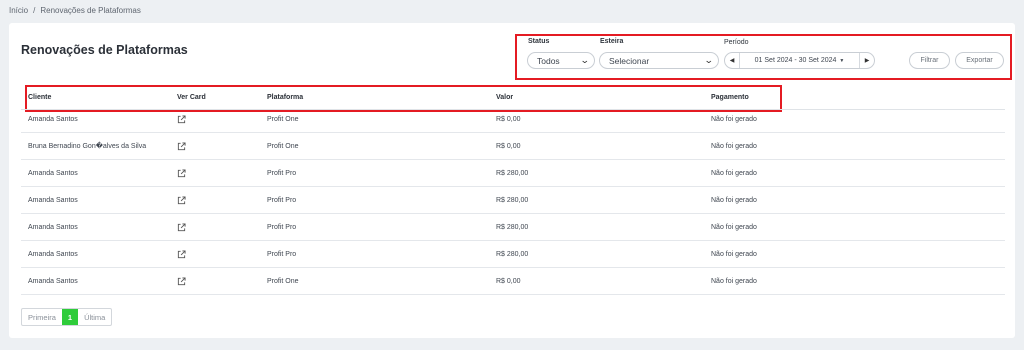 The image size is (1024, 350). What do you see at coordinates (795, 60) in the screenshot?
I see `periodo-range-text: 01 Set 2024 - 30 Set 2024` at bounding box center [795, 60].